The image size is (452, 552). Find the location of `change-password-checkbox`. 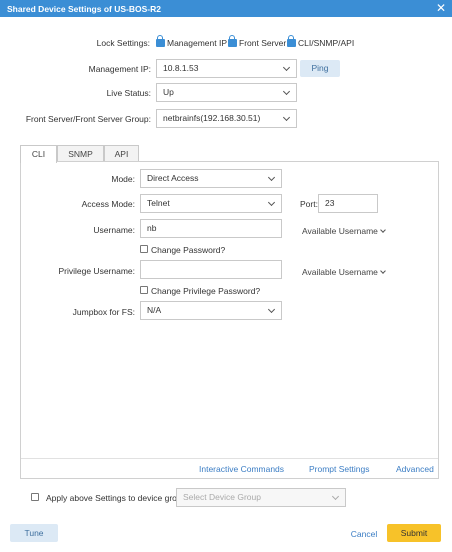

change-password-checkbox is located at coordinates (144, 249).